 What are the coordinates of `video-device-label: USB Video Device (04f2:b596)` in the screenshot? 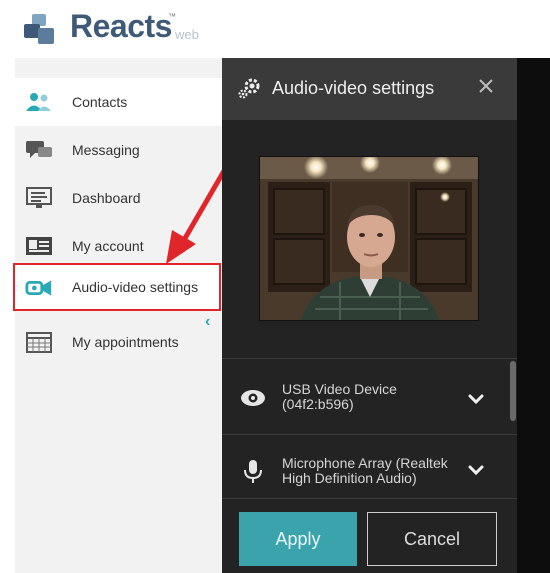 It's located at (372, 397).